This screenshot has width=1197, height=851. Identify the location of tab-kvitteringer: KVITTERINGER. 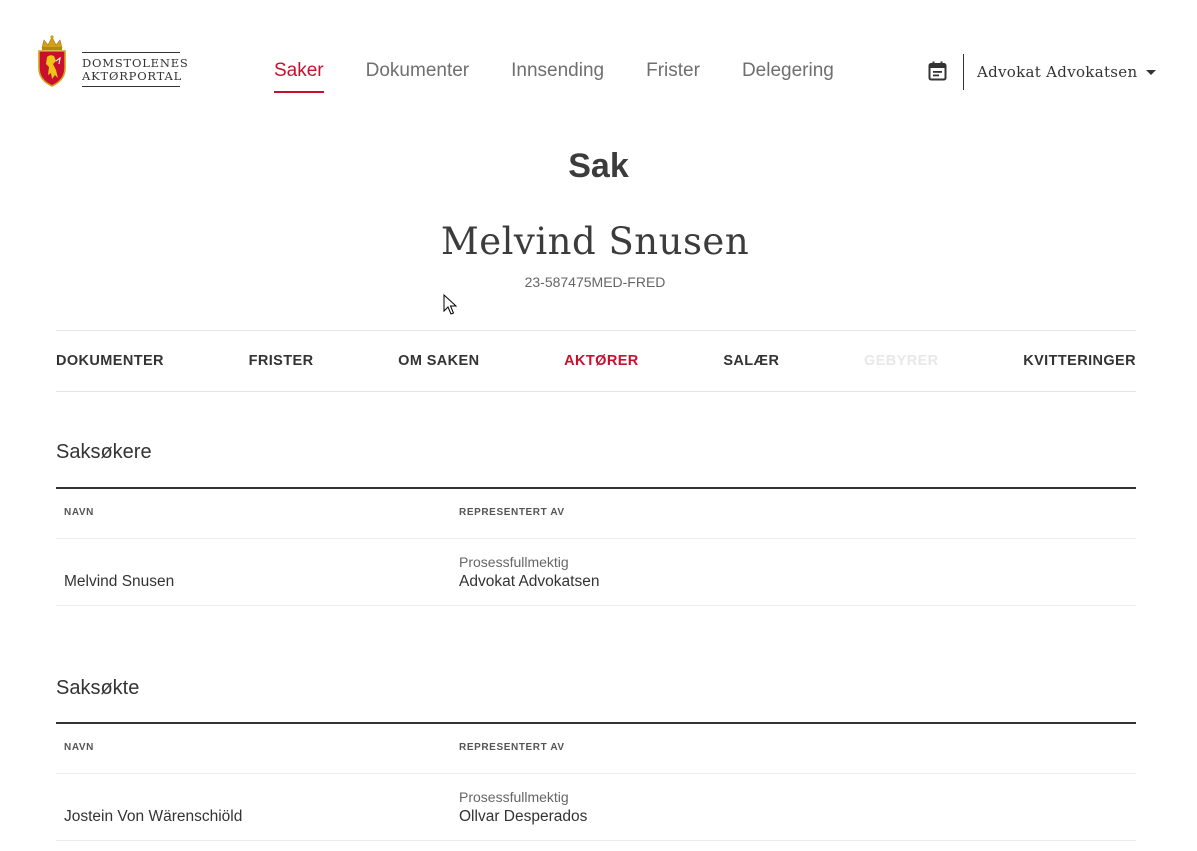
(1079, 361).